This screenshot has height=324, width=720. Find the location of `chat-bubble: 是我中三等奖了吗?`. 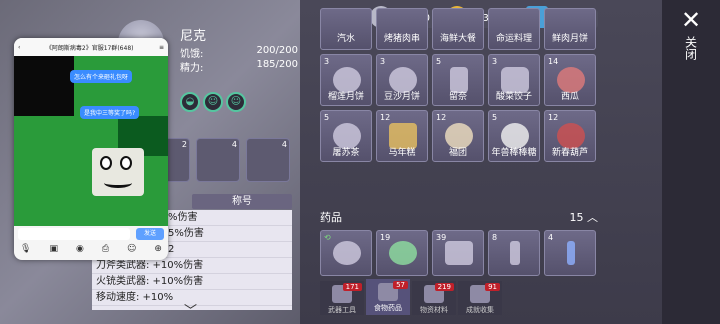

chat-bubble: 是我中三等奖了吗? is located at coordinates (110, 112).